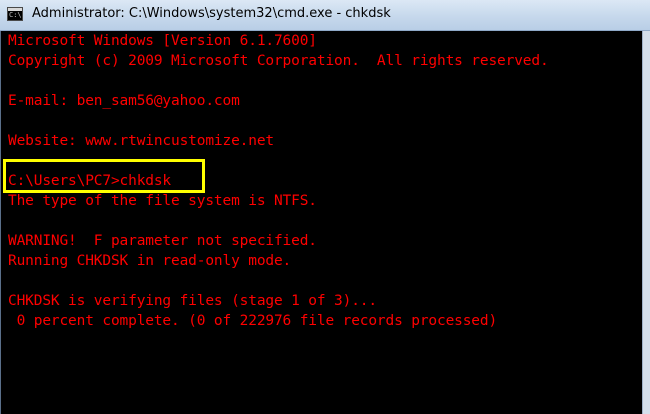  Describe the element at coordinates (104, 176) in the screenshot. I see `command-highlight-box` at that location.